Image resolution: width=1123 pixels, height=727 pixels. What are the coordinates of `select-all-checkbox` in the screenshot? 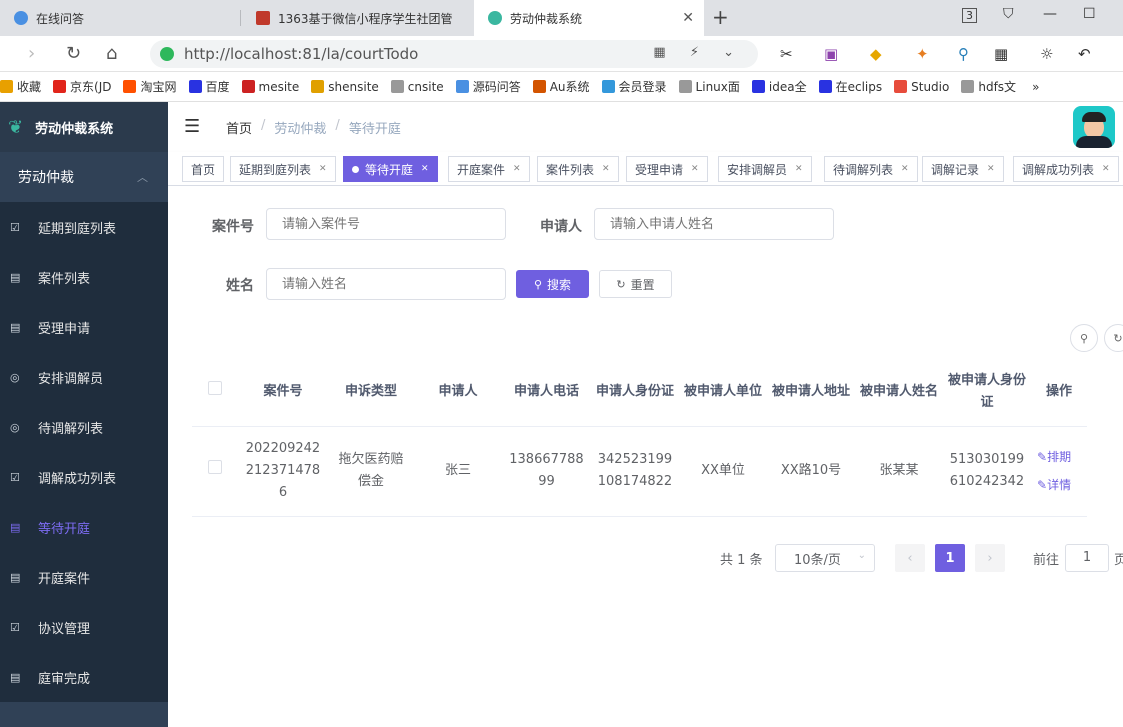 It's located at (215, 387).